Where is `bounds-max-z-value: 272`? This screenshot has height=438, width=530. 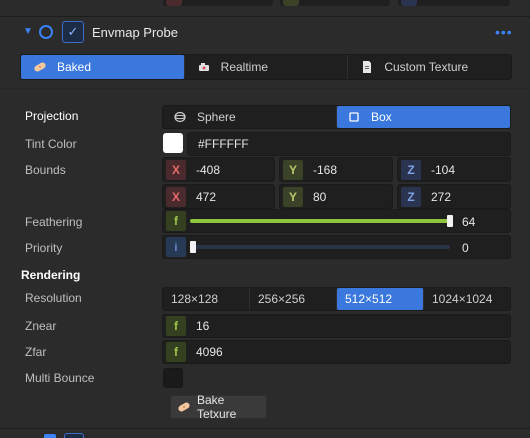
bounds-max-z-value: 272 is located at coordinates (441, 196).